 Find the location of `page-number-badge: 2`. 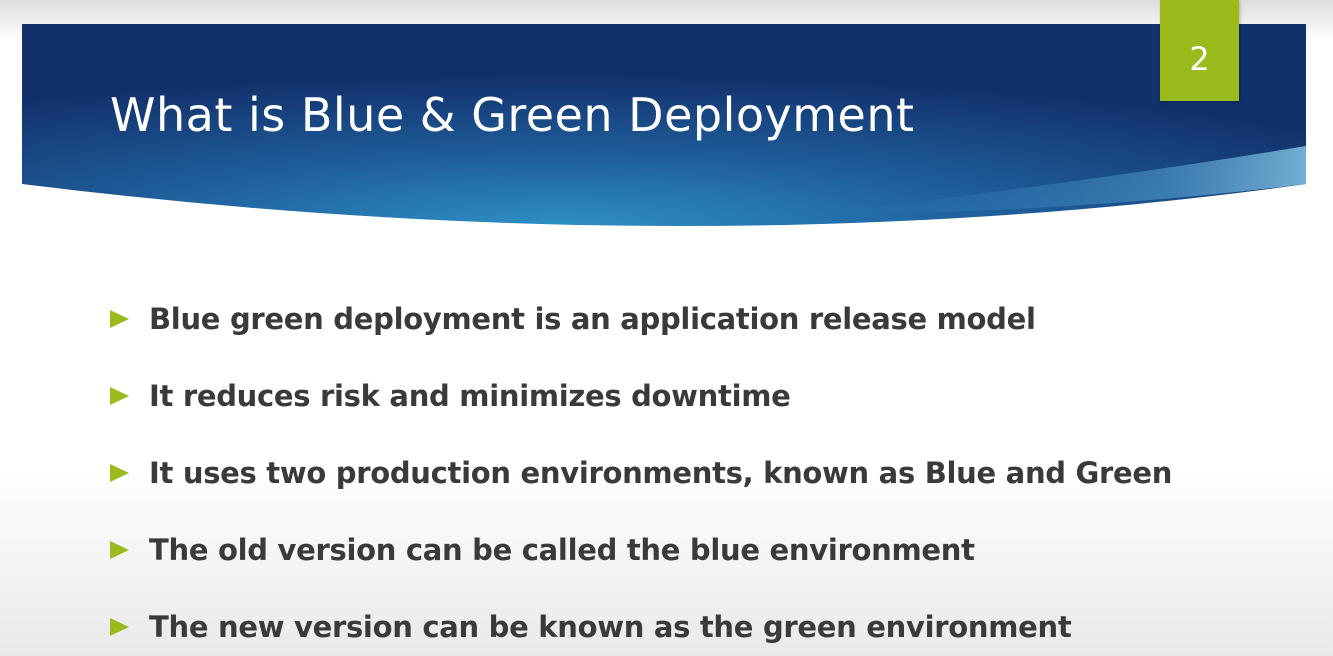

page-number-badge: 2 is located at coordinates (1199, 50).